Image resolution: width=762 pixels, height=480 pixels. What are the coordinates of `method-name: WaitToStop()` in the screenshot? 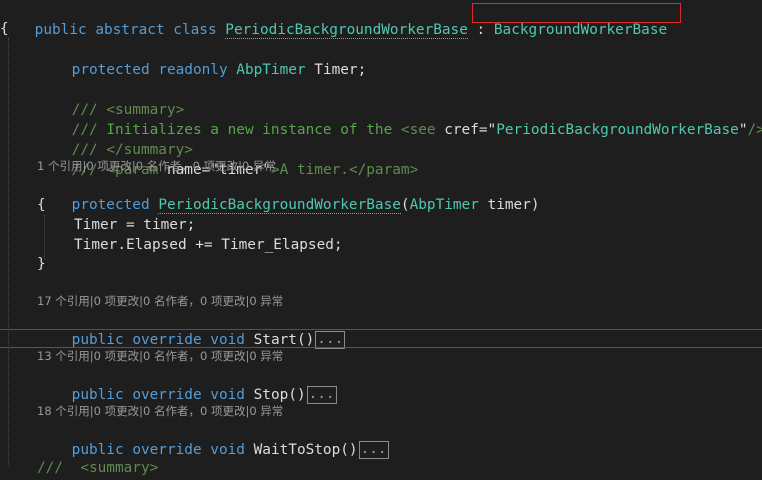 It's located at (305, 450).